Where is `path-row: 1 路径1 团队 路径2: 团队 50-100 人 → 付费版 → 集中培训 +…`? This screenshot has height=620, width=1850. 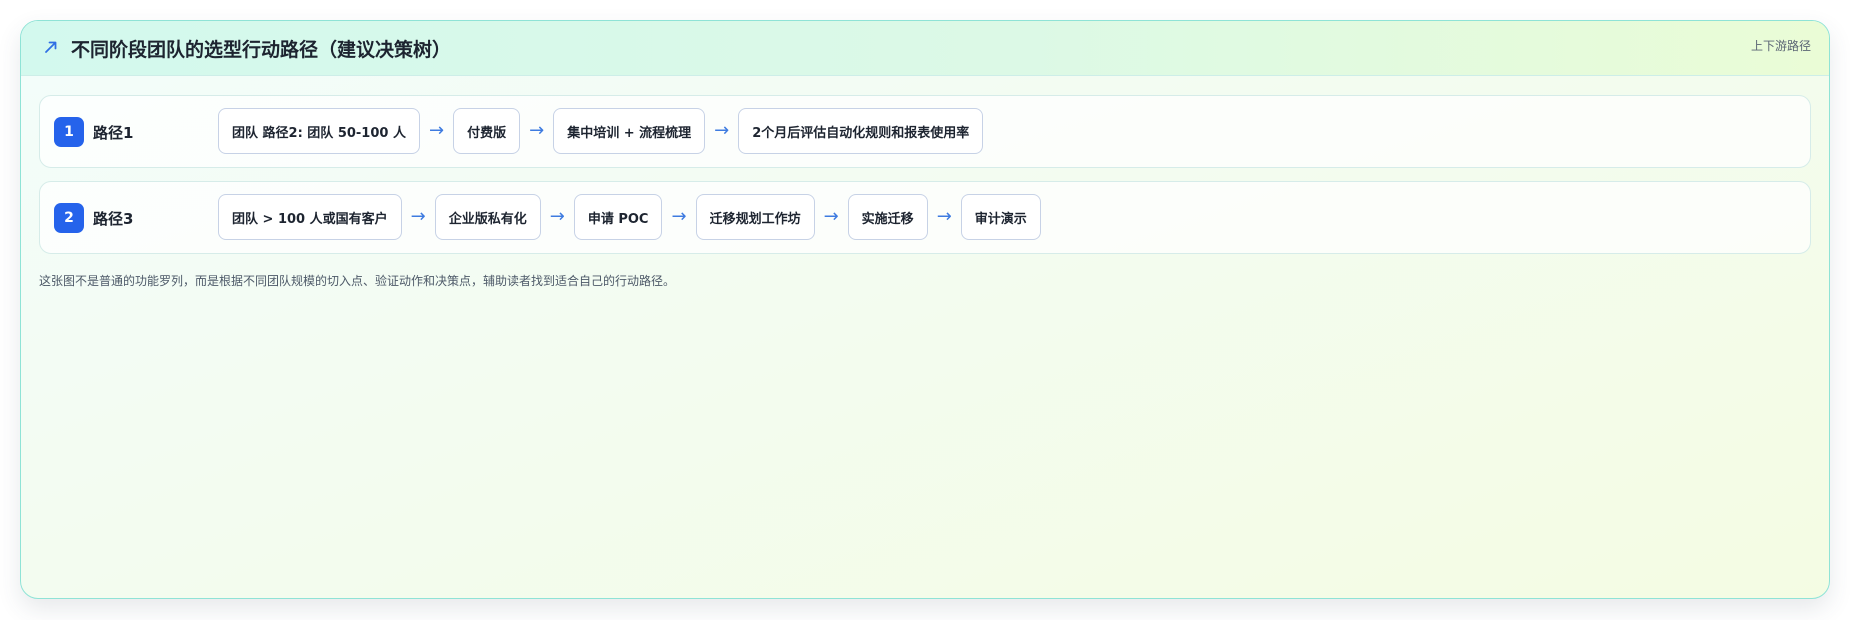 path-row: 1 路径1 团队 路径2: 团队 50-100 人 → 付费版 → 集中培训 +… is located at coordinates (925, 131).